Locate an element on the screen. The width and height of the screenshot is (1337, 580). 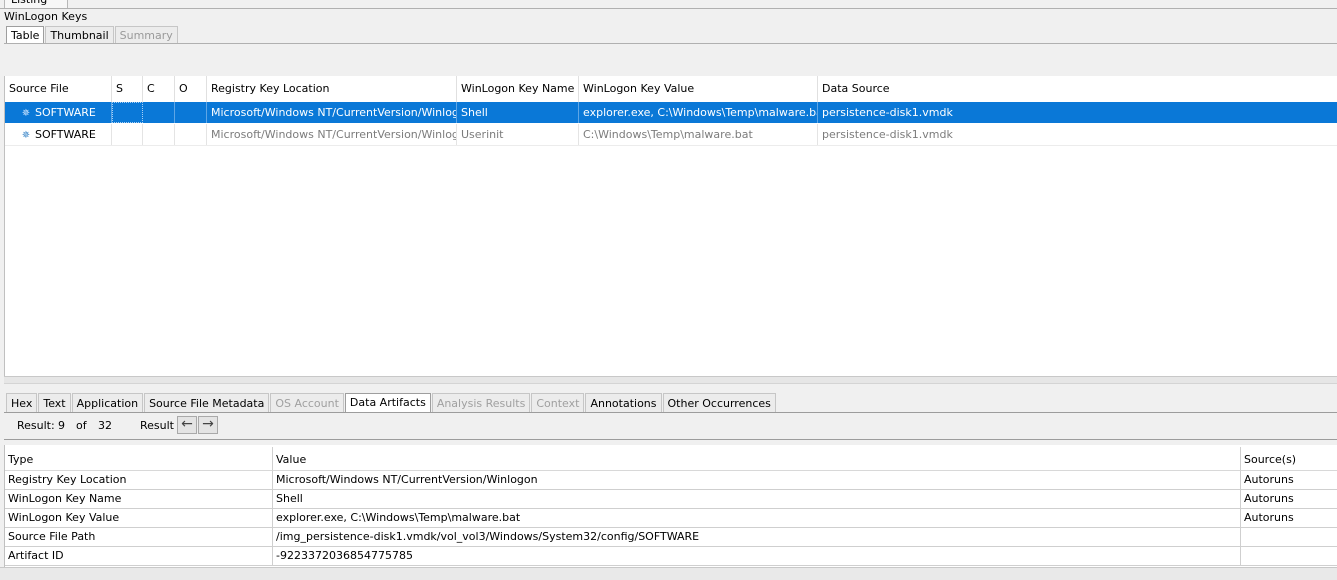
arrow-left-icon: ← is located at coordinates (187, 424).